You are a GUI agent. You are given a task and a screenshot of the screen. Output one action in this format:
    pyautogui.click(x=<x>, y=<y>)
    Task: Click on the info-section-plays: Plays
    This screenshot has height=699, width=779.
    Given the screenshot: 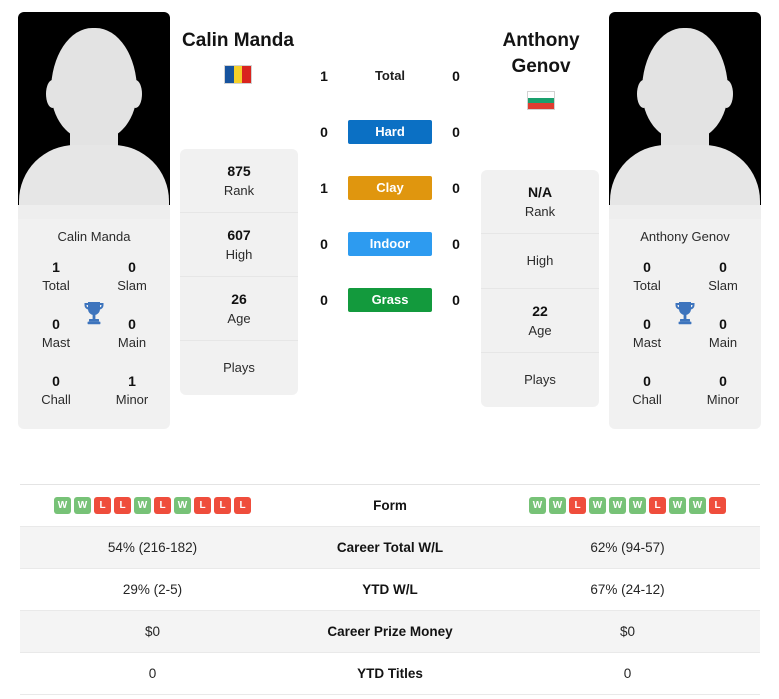 What is the action you would take?
    pyautogui.click(x=540, y=380)
    